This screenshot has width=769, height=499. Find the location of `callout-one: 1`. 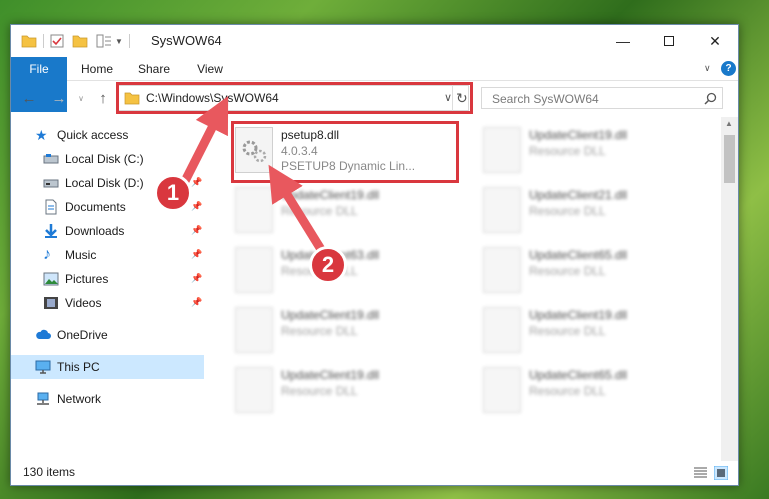

callout-one: 1 is located at coordinates (173, 193).